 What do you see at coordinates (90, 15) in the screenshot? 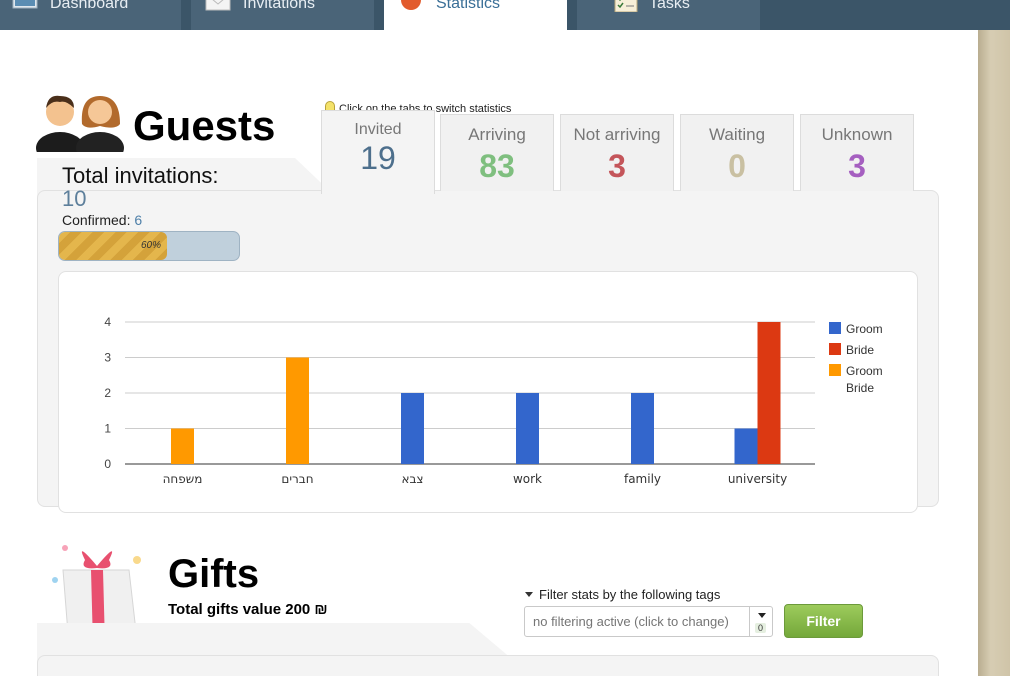
I see `tab-dashboard: Dashboard` at bounding box center [90, 15].